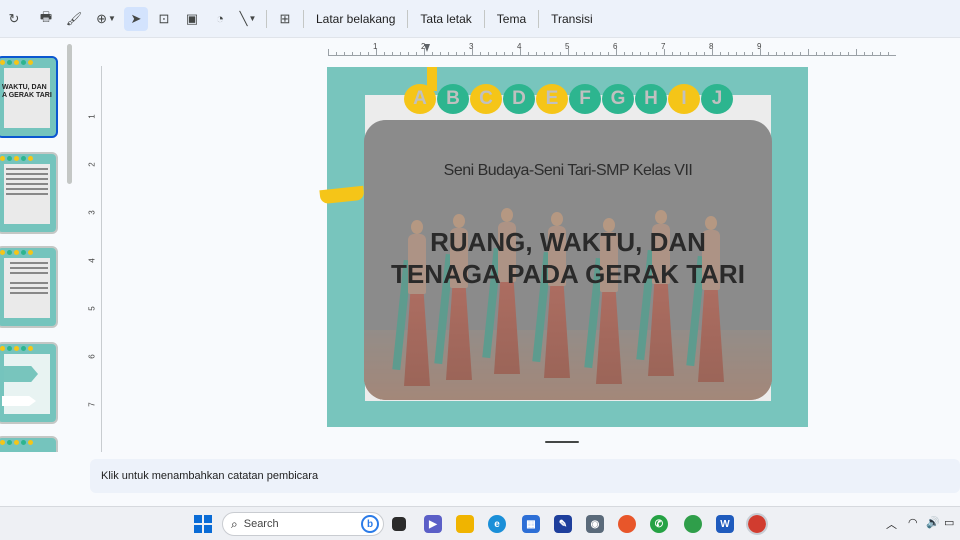 The image size is (960, 540). Describe the element at coordinates (725, 524) in the screenshot. I see `word-icon: W` at that location.